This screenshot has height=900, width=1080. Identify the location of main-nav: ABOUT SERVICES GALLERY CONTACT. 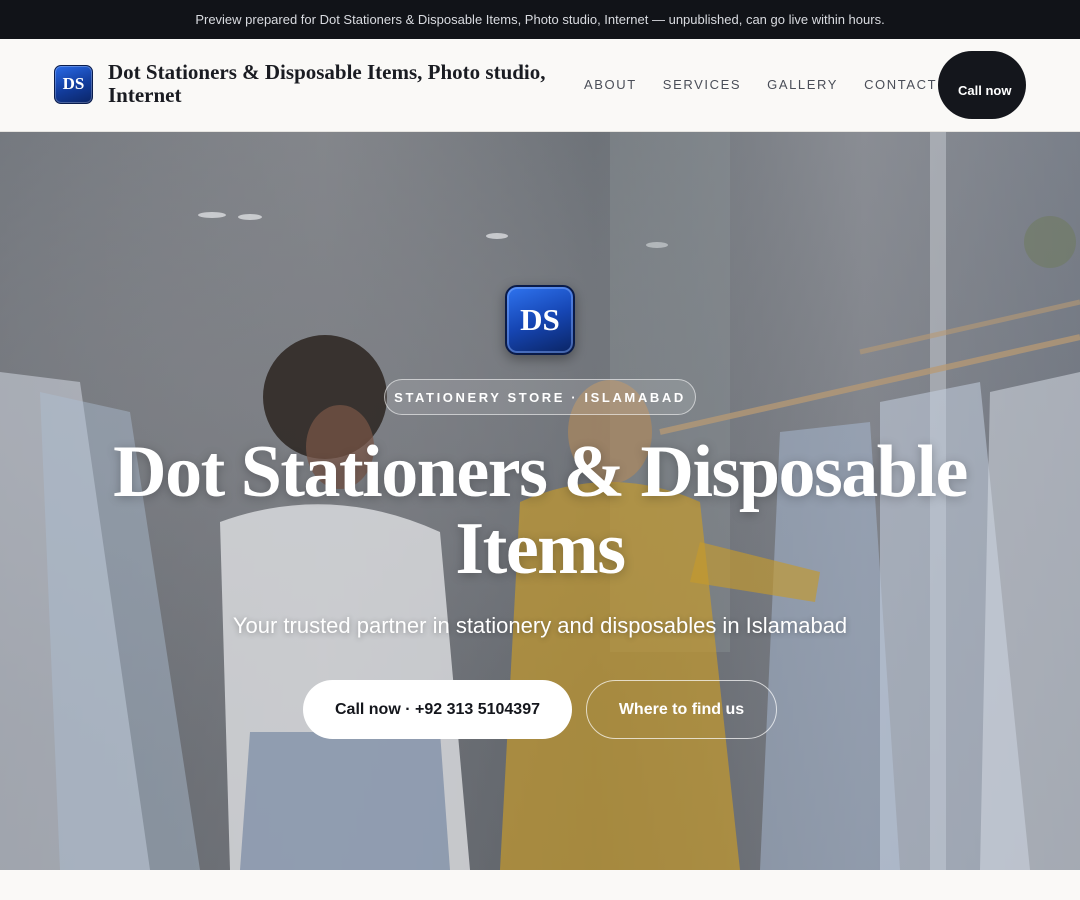
(760, 84).